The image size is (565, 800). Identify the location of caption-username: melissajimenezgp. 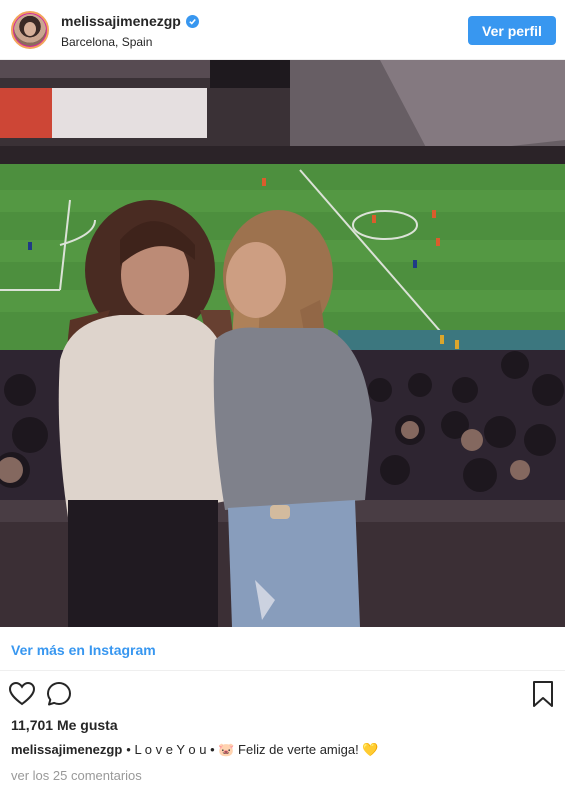
(66, 749).